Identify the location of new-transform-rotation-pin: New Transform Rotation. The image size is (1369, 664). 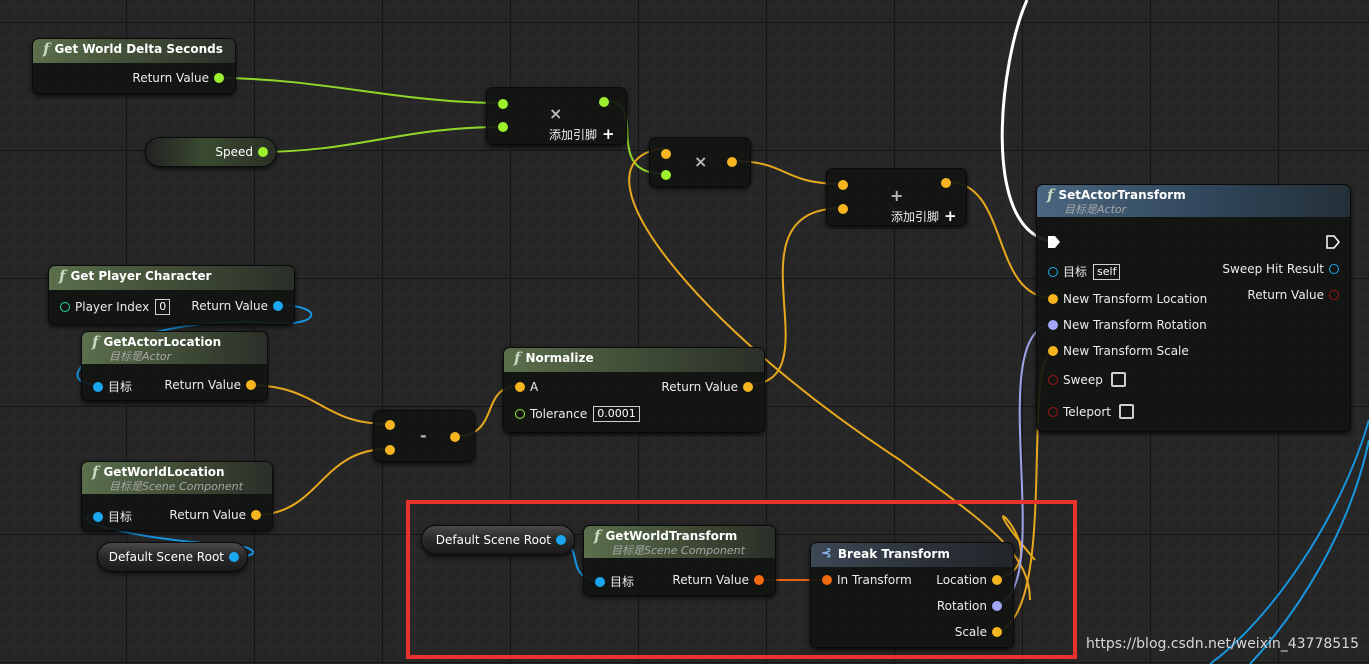
(1127, 325).